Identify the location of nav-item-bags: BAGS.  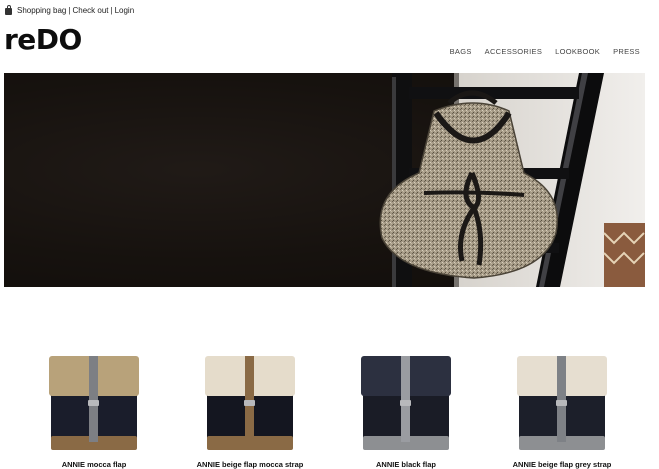
(461, 51).